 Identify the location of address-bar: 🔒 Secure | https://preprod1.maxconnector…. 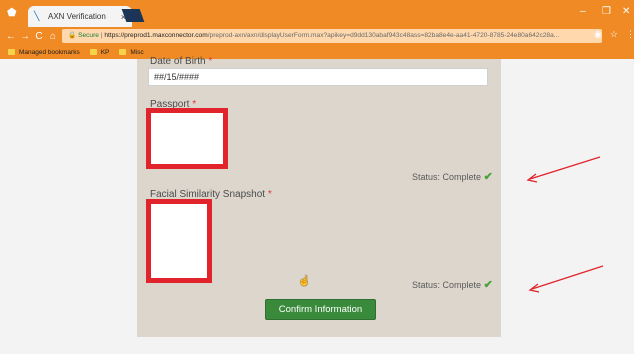
(332, 36).